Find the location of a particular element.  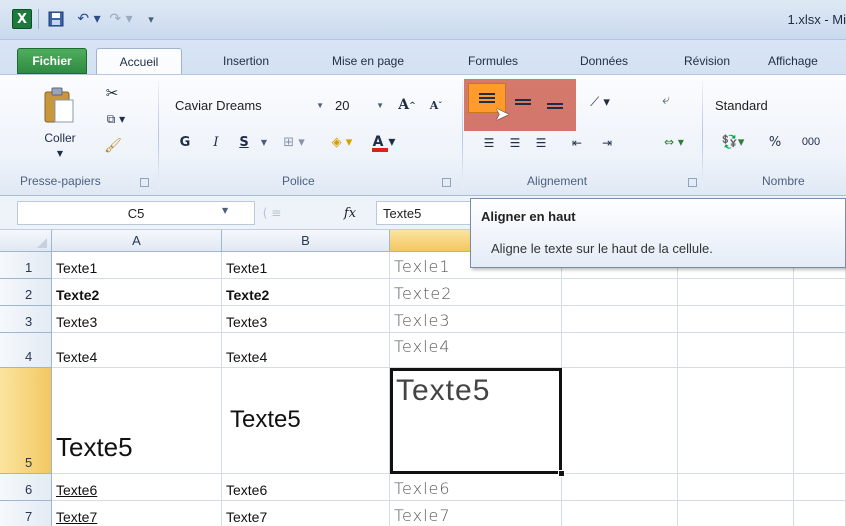

redo-button: ↷ ▾ is located at coordinates (121, 19).